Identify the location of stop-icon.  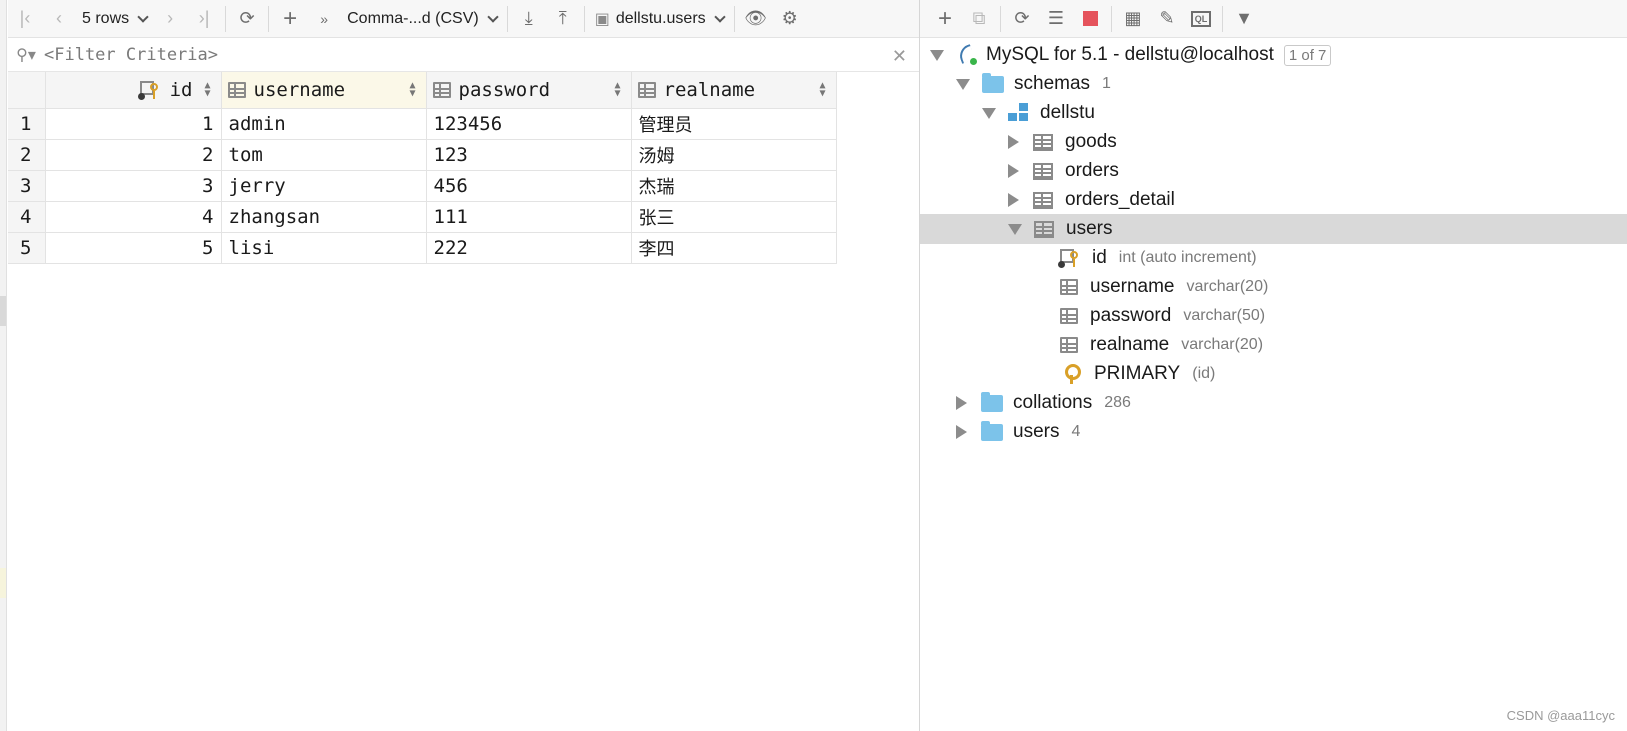
(1090, 19).